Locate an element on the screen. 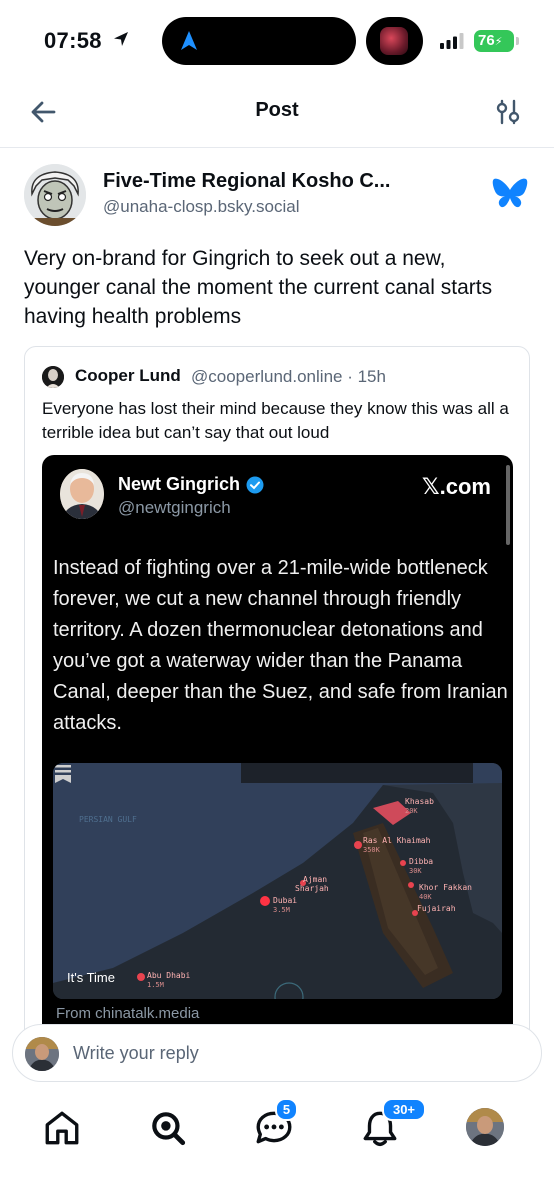 The width and height of the screenshot is (554, 1199). bluesky-butterfly-icon is located at coordinates (510, 193).